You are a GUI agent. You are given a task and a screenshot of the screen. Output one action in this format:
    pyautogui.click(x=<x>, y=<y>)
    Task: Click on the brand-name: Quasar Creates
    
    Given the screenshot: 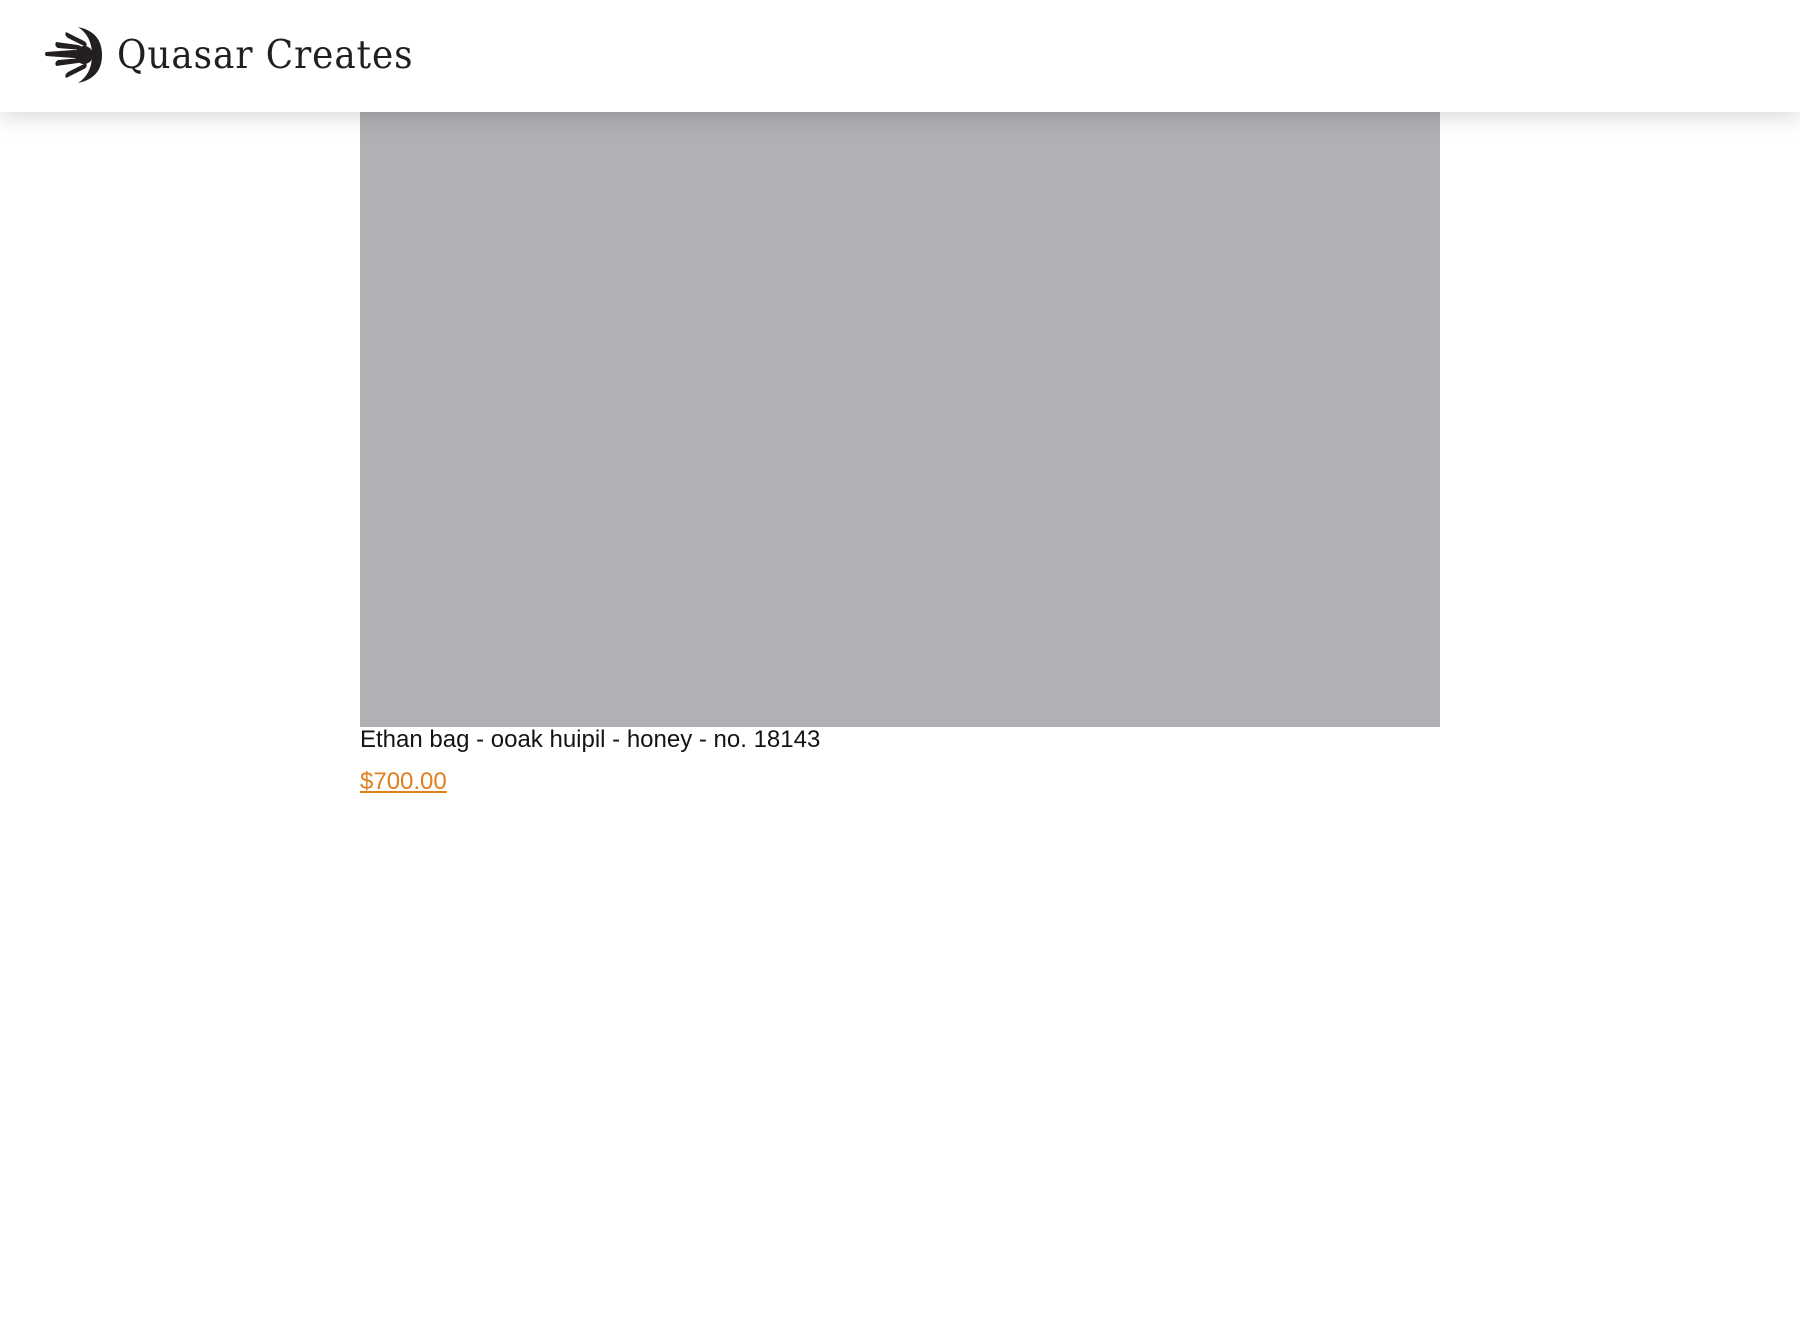 What is the action you would take?
    pyautogui.click(x=265, y=55)
    